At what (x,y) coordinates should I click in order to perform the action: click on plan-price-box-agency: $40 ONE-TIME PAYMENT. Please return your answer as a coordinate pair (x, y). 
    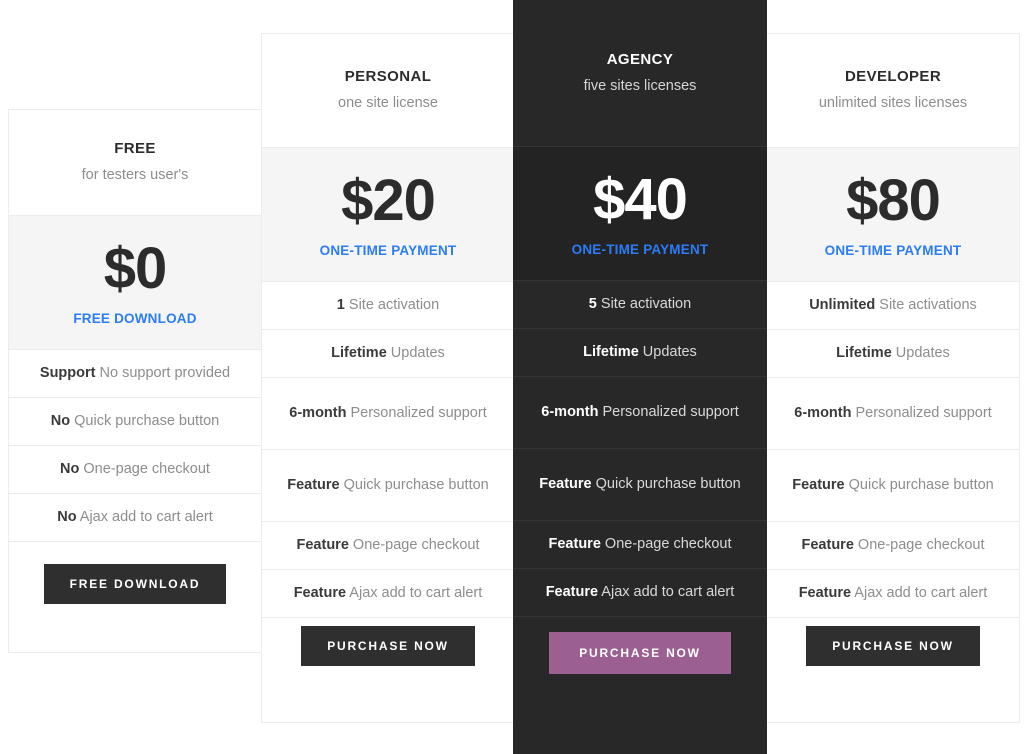
    Looking at the image, I should click on (640, 213).